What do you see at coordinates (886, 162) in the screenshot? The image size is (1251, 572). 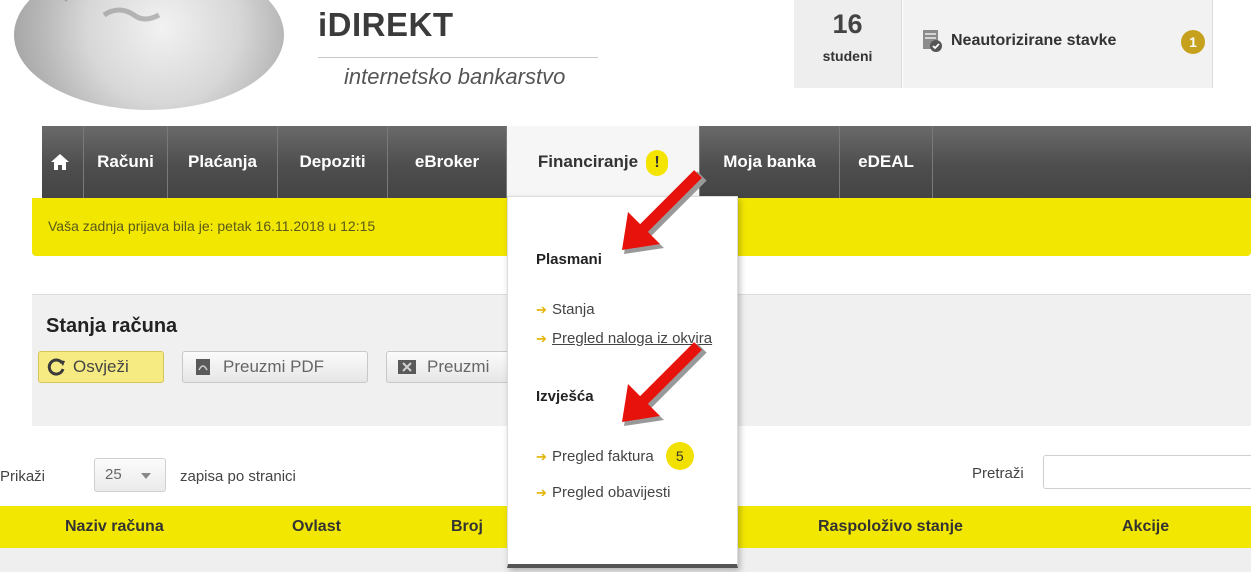 I see `nav-edeal: eDEAL` at bounding box center [886, 162].